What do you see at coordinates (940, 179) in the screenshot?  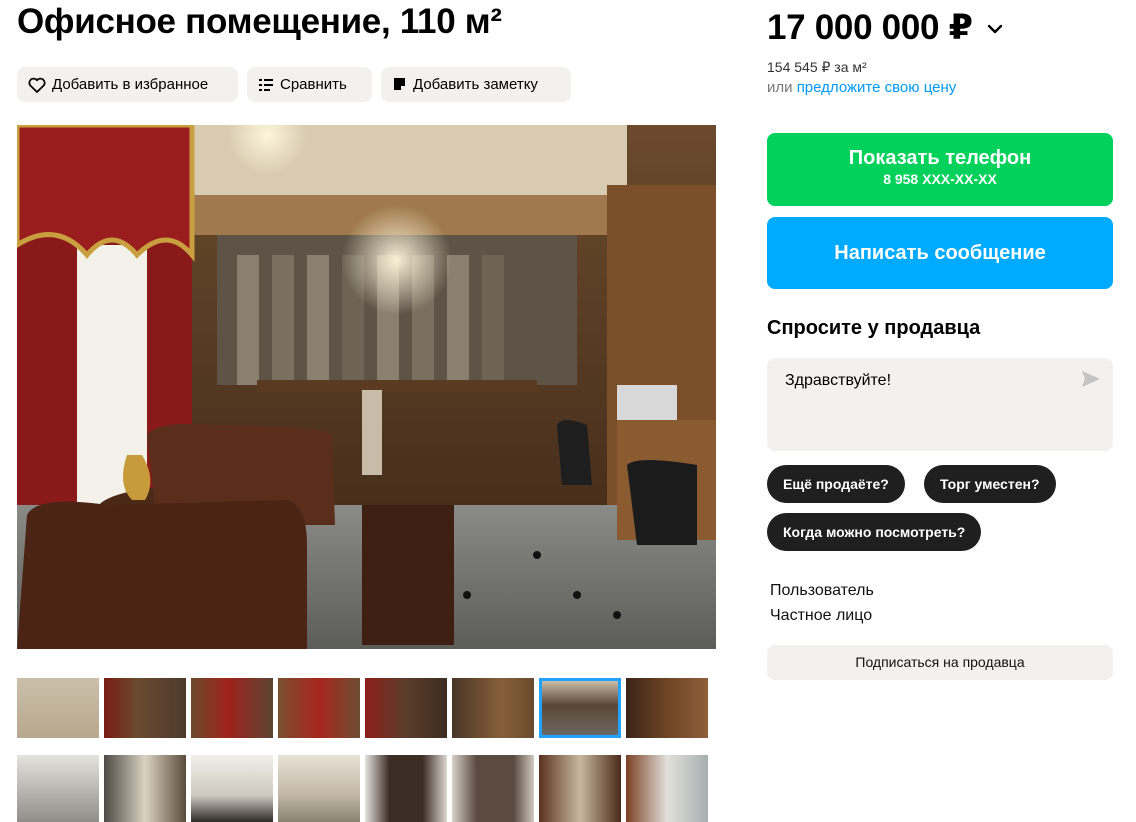 I see `phone-number-masked: 8 958 XXX-XX-XX` at bounding box center [940, 179].